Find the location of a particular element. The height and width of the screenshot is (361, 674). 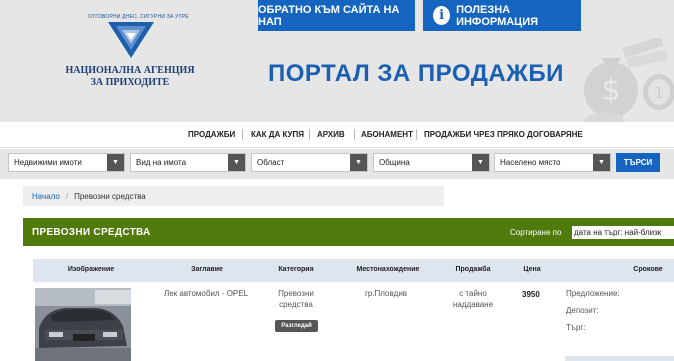

breadcrumb: Начало / Превозни средства is located at coordinates (233, 196).